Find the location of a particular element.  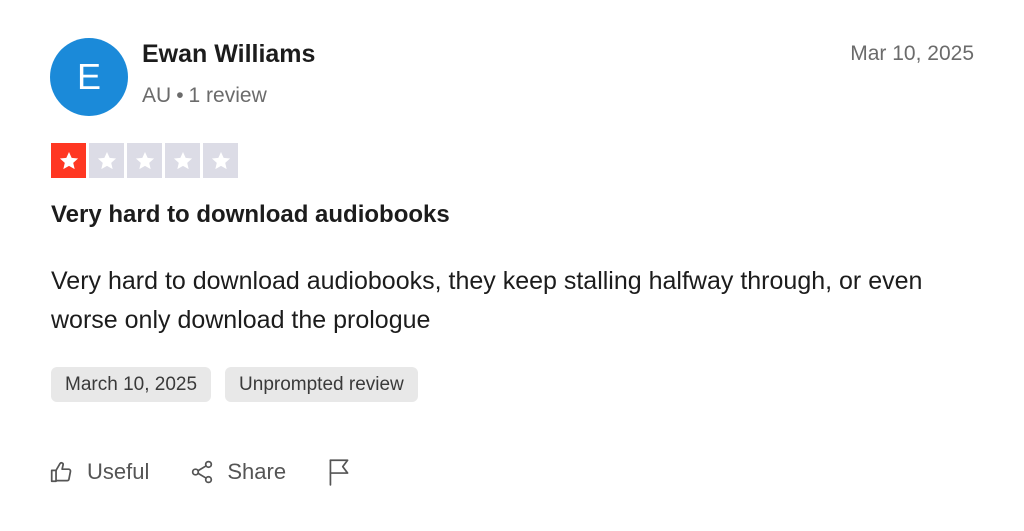

star-rating is located at coordinates (144, 160).